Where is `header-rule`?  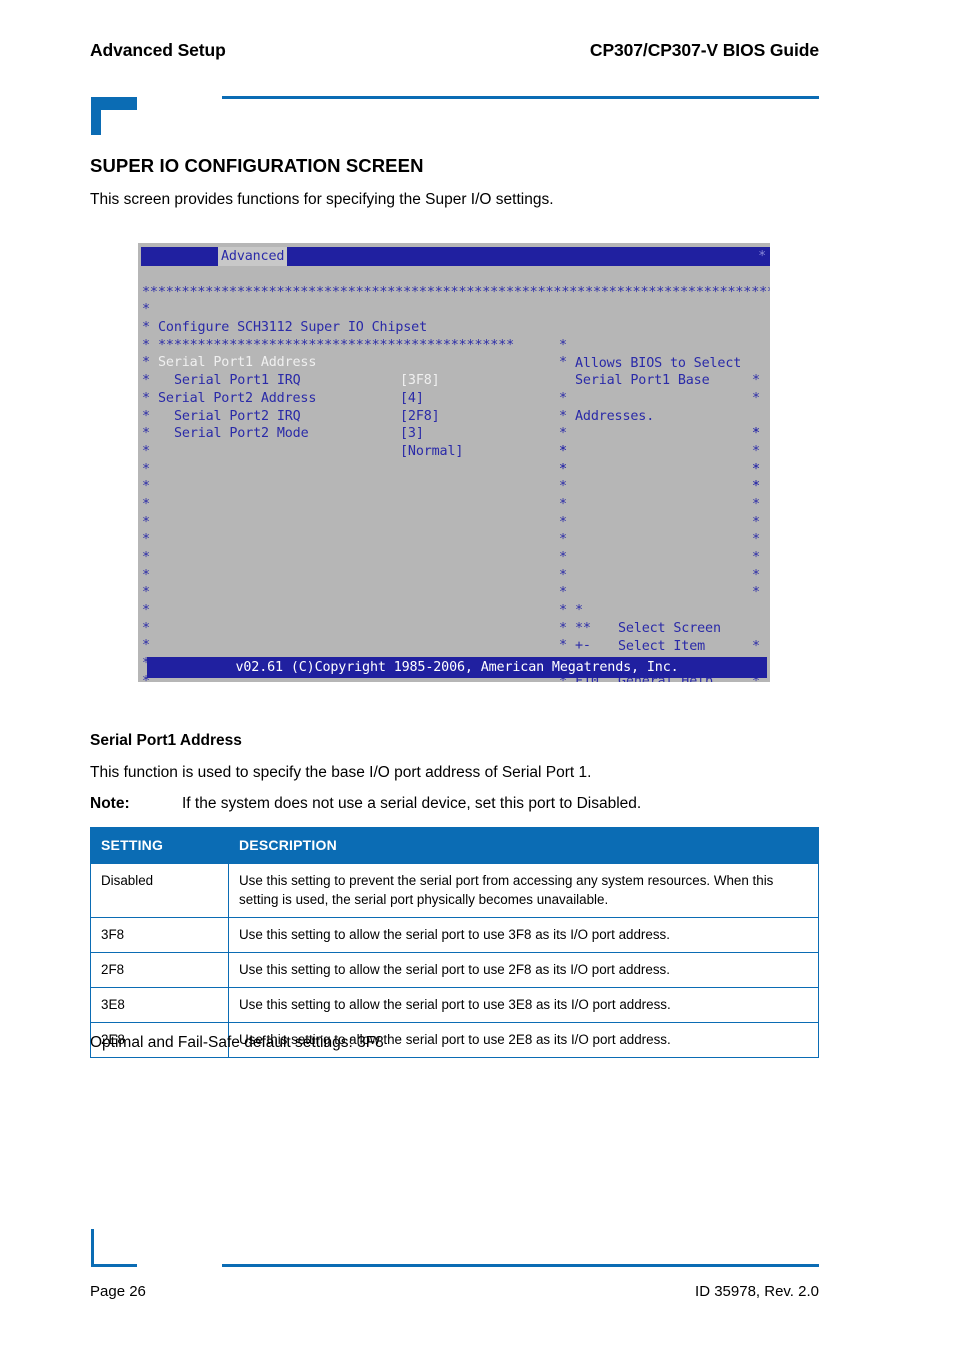
header-rule is located at coordinates (520, 97).